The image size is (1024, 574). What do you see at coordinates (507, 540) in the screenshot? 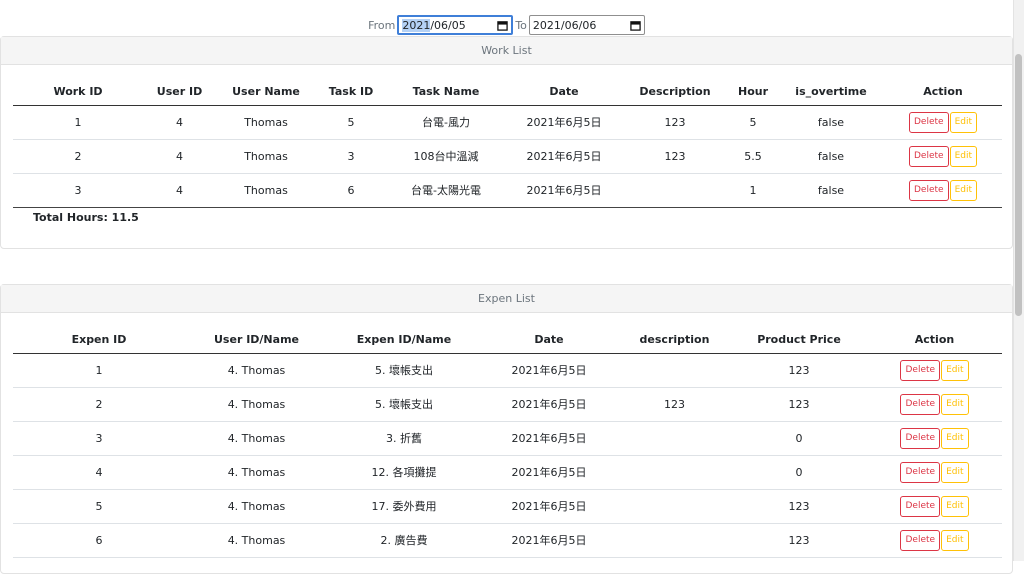
I see `expen-row: 6 4. Thomas 2. 廣告費 2021年6月5日 123 Delete Edit` at bounding box center [507, 540].